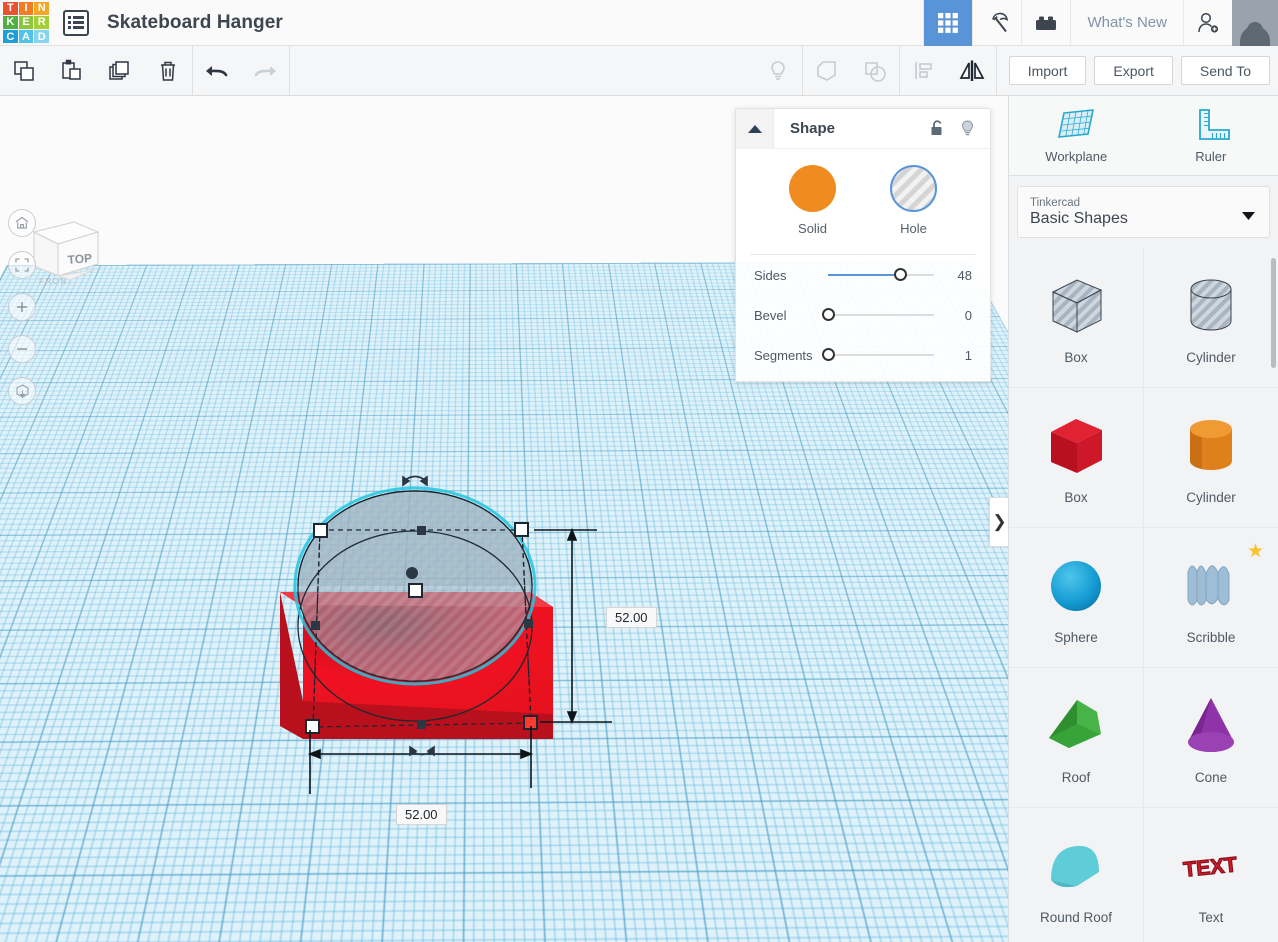  Describe the element at coordinates (72, 70) in the screenshot. I see `paste-icon` at that location.